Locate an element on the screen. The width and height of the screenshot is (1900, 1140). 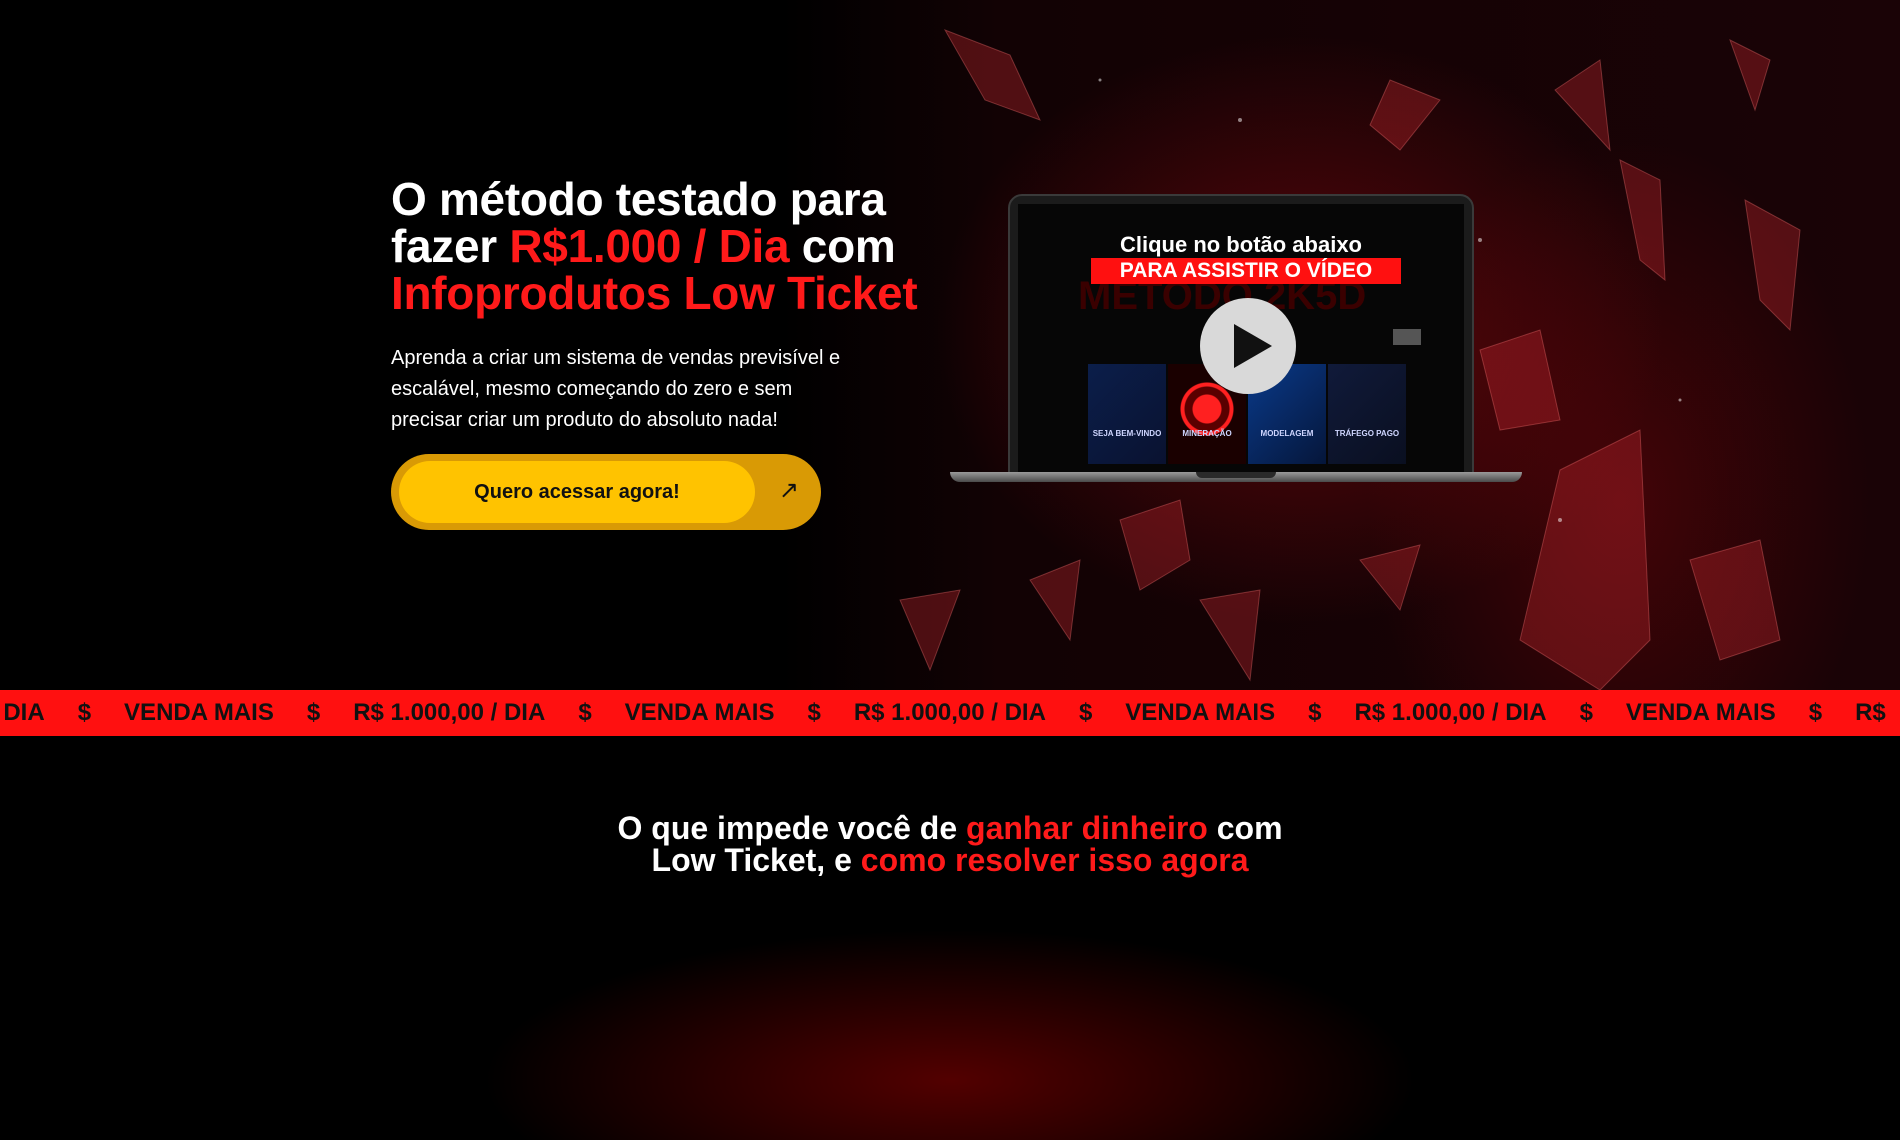
arrow-up-right-icon: ↗ is located at coordinates (788, 490).